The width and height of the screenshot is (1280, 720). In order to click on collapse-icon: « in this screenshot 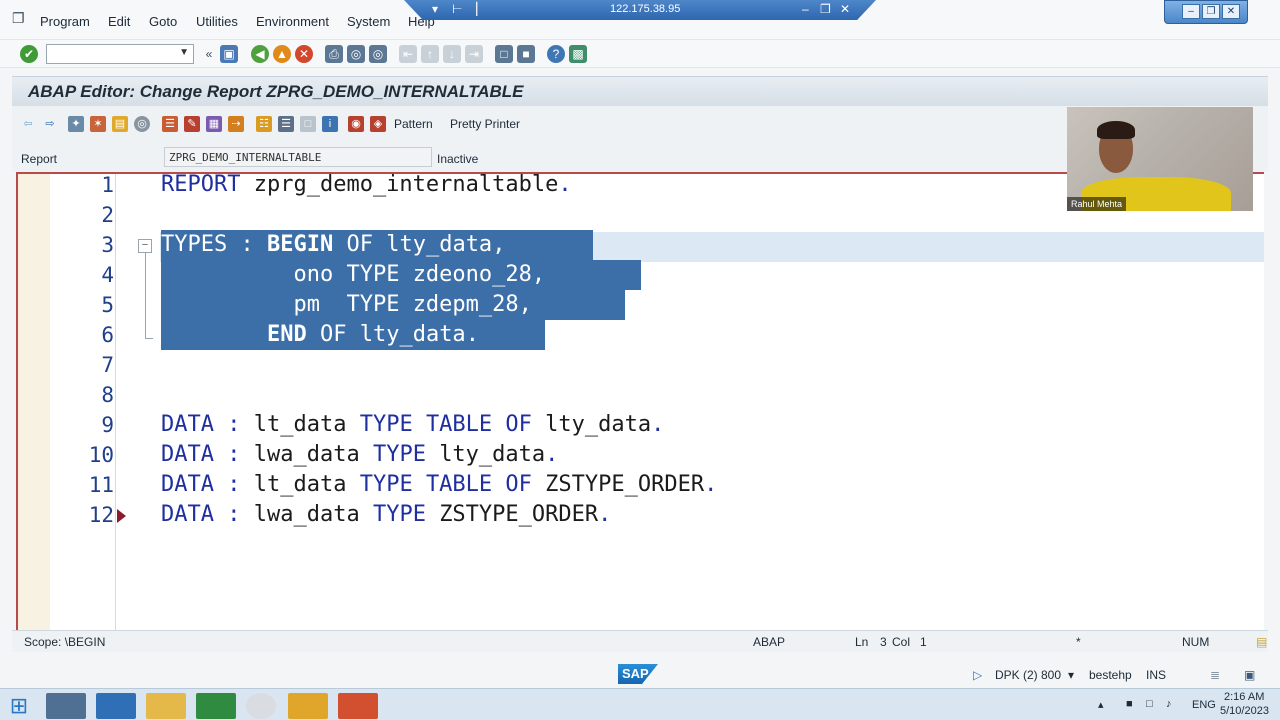, I will do `click(209, 54)`.